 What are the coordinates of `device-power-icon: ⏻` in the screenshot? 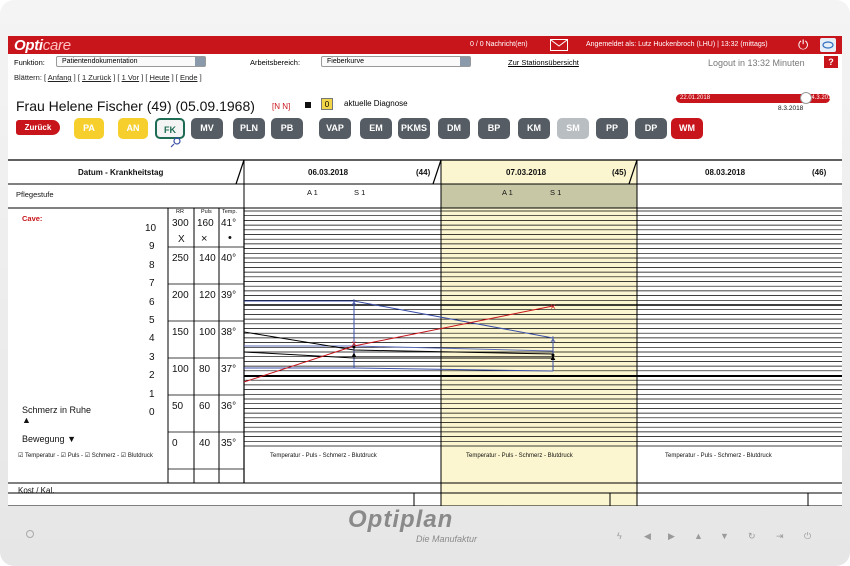 It's located at (807, 536).